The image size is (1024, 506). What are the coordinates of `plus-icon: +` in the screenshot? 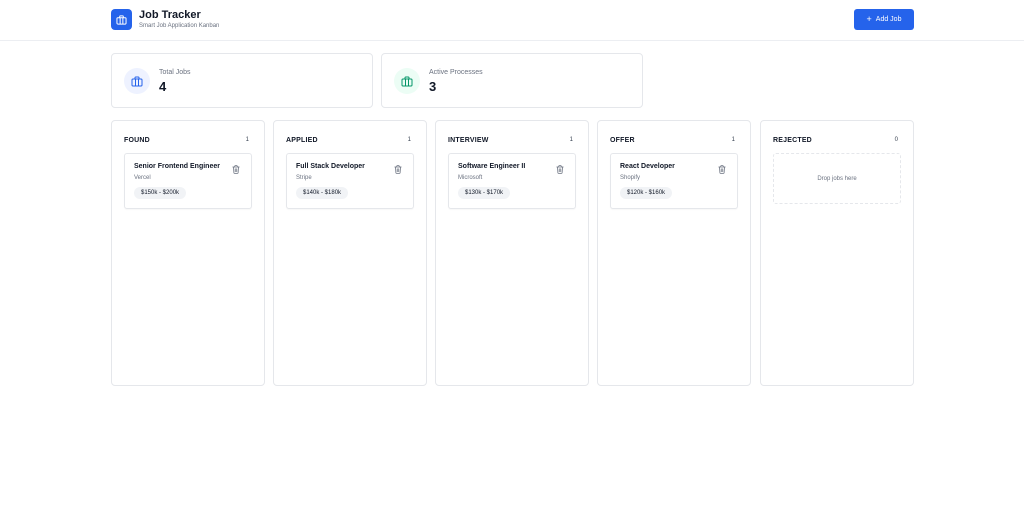 It's located at (869, 19).